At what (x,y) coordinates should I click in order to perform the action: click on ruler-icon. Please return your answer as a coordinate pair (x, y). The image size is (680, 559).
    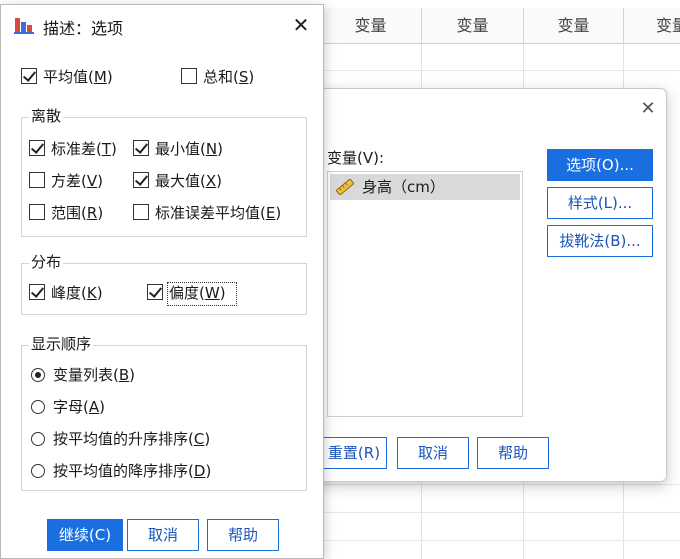
    Looking at the image, I should click on (345, 187).